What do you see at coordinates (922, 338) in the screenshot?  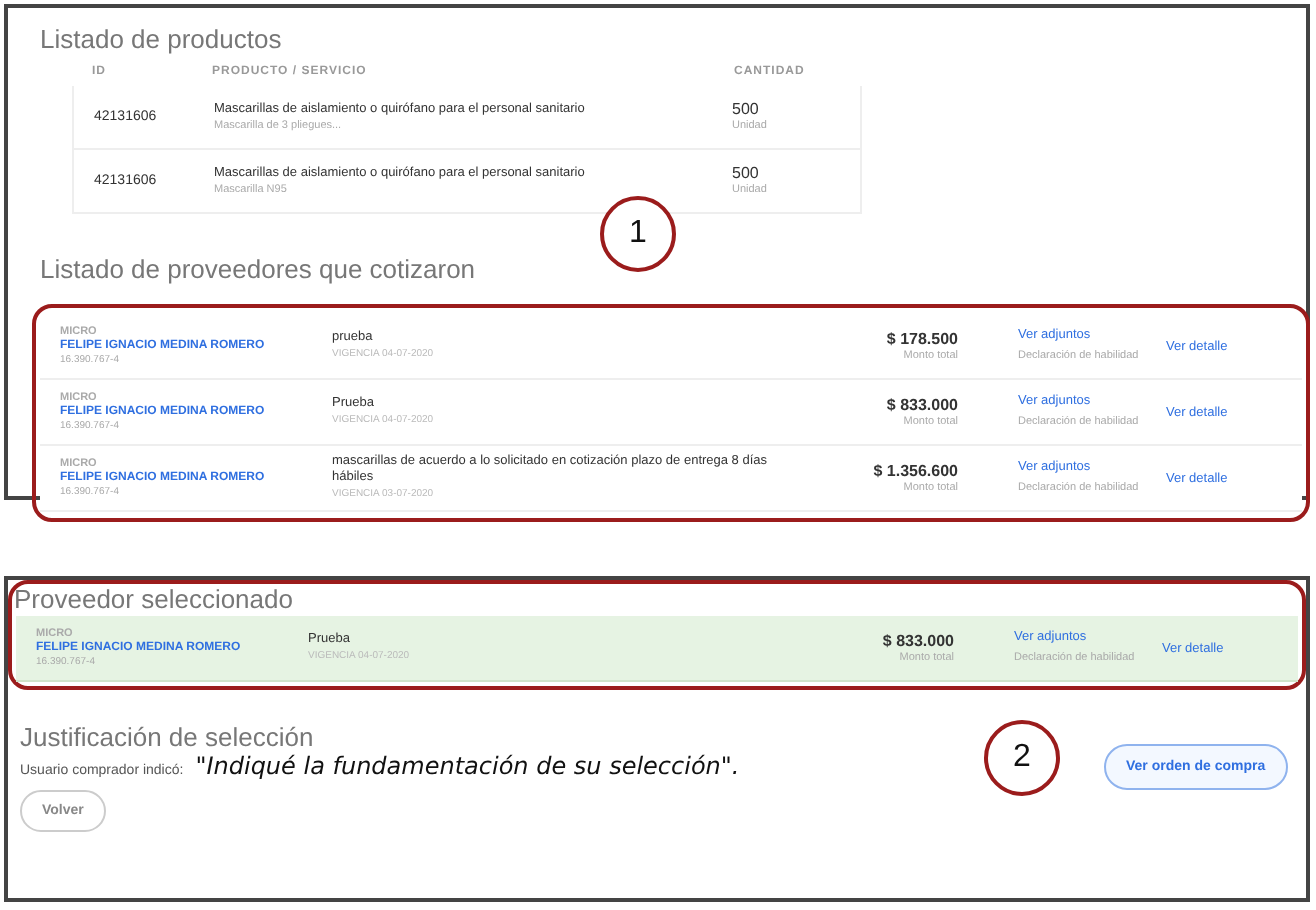 I see `total-amount: $ 178.500` at bounding box center [922, 338].